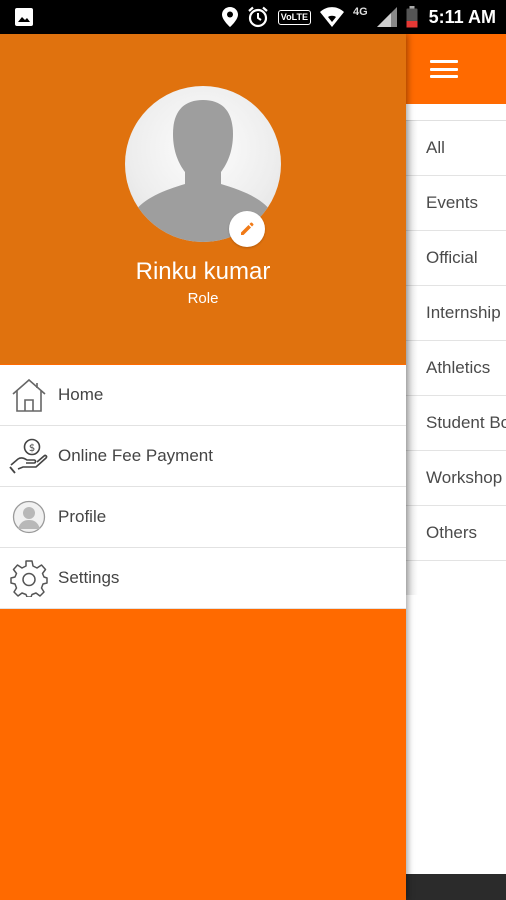  I want to click on category-item-internship: Internship, so click(456, 313).